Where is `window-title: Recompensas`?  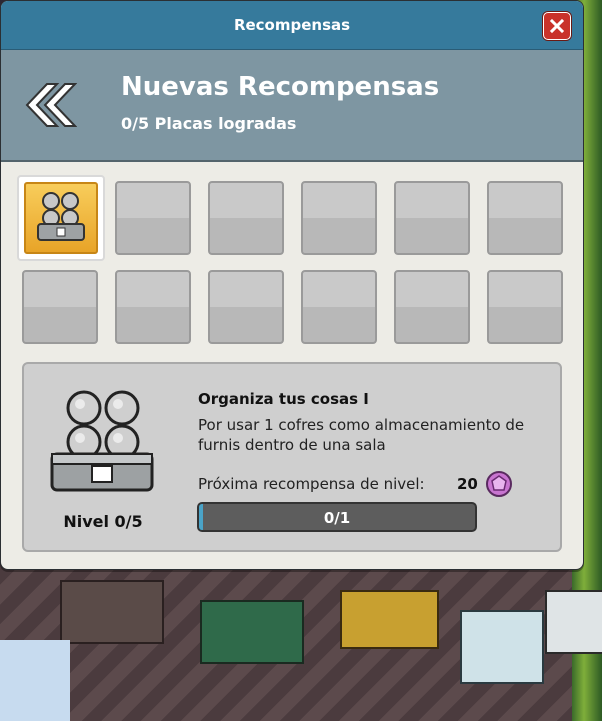 window-title: Recompensas is located at coordinates (292, 25).